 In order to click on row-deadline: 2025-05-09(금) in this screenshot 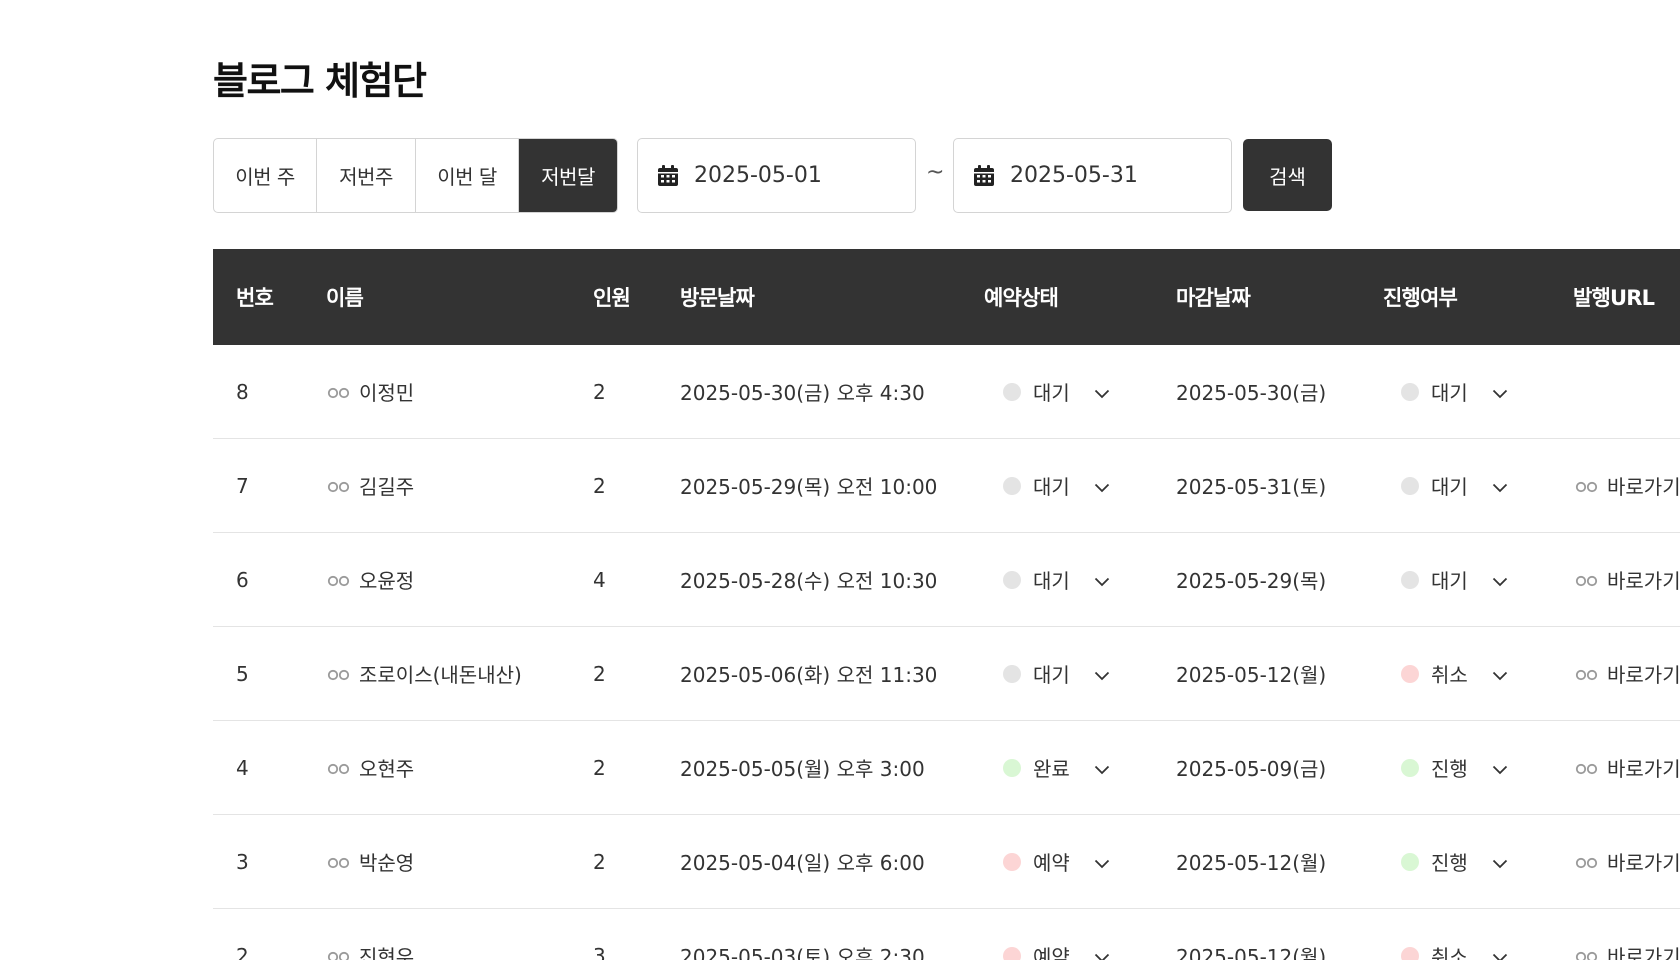, I will do `click(1251, 769)`.